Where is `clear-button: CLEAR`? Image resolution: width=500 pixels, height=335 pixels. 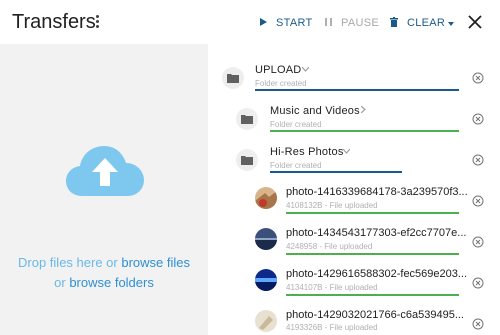 clear-button: CLEAR is located at coordinates (422, 23).